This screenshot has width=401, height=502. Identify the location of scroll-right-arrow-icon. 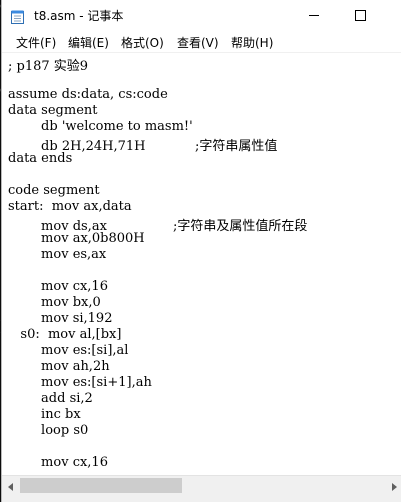
(394, 485).